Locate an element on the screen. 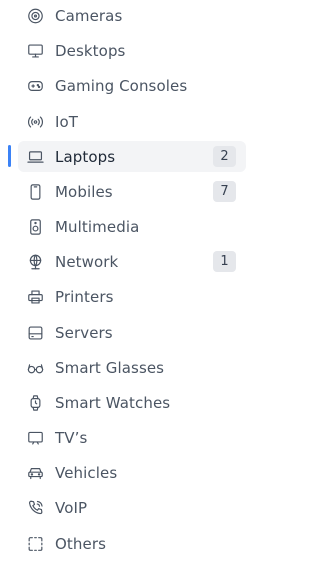  sidebar-item-label: VoIP is located at coordinates (71, 507).